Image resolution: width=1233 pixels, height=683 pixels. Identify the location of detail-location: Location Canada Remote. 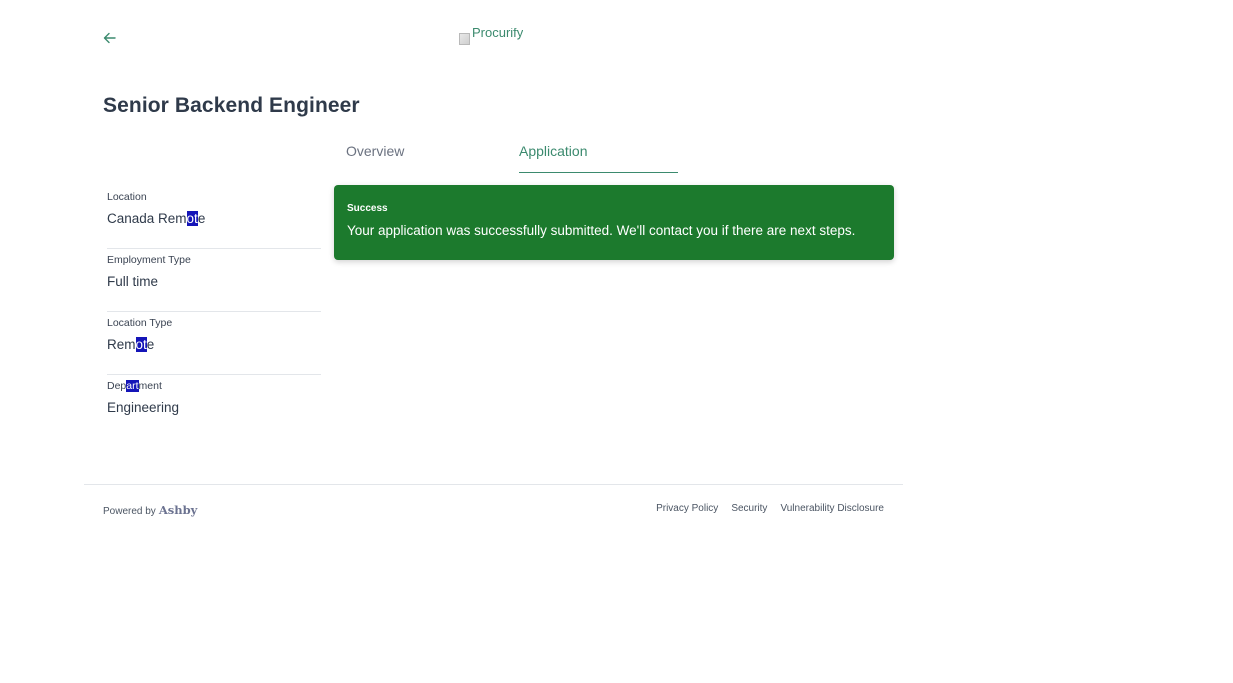
(214, 217).